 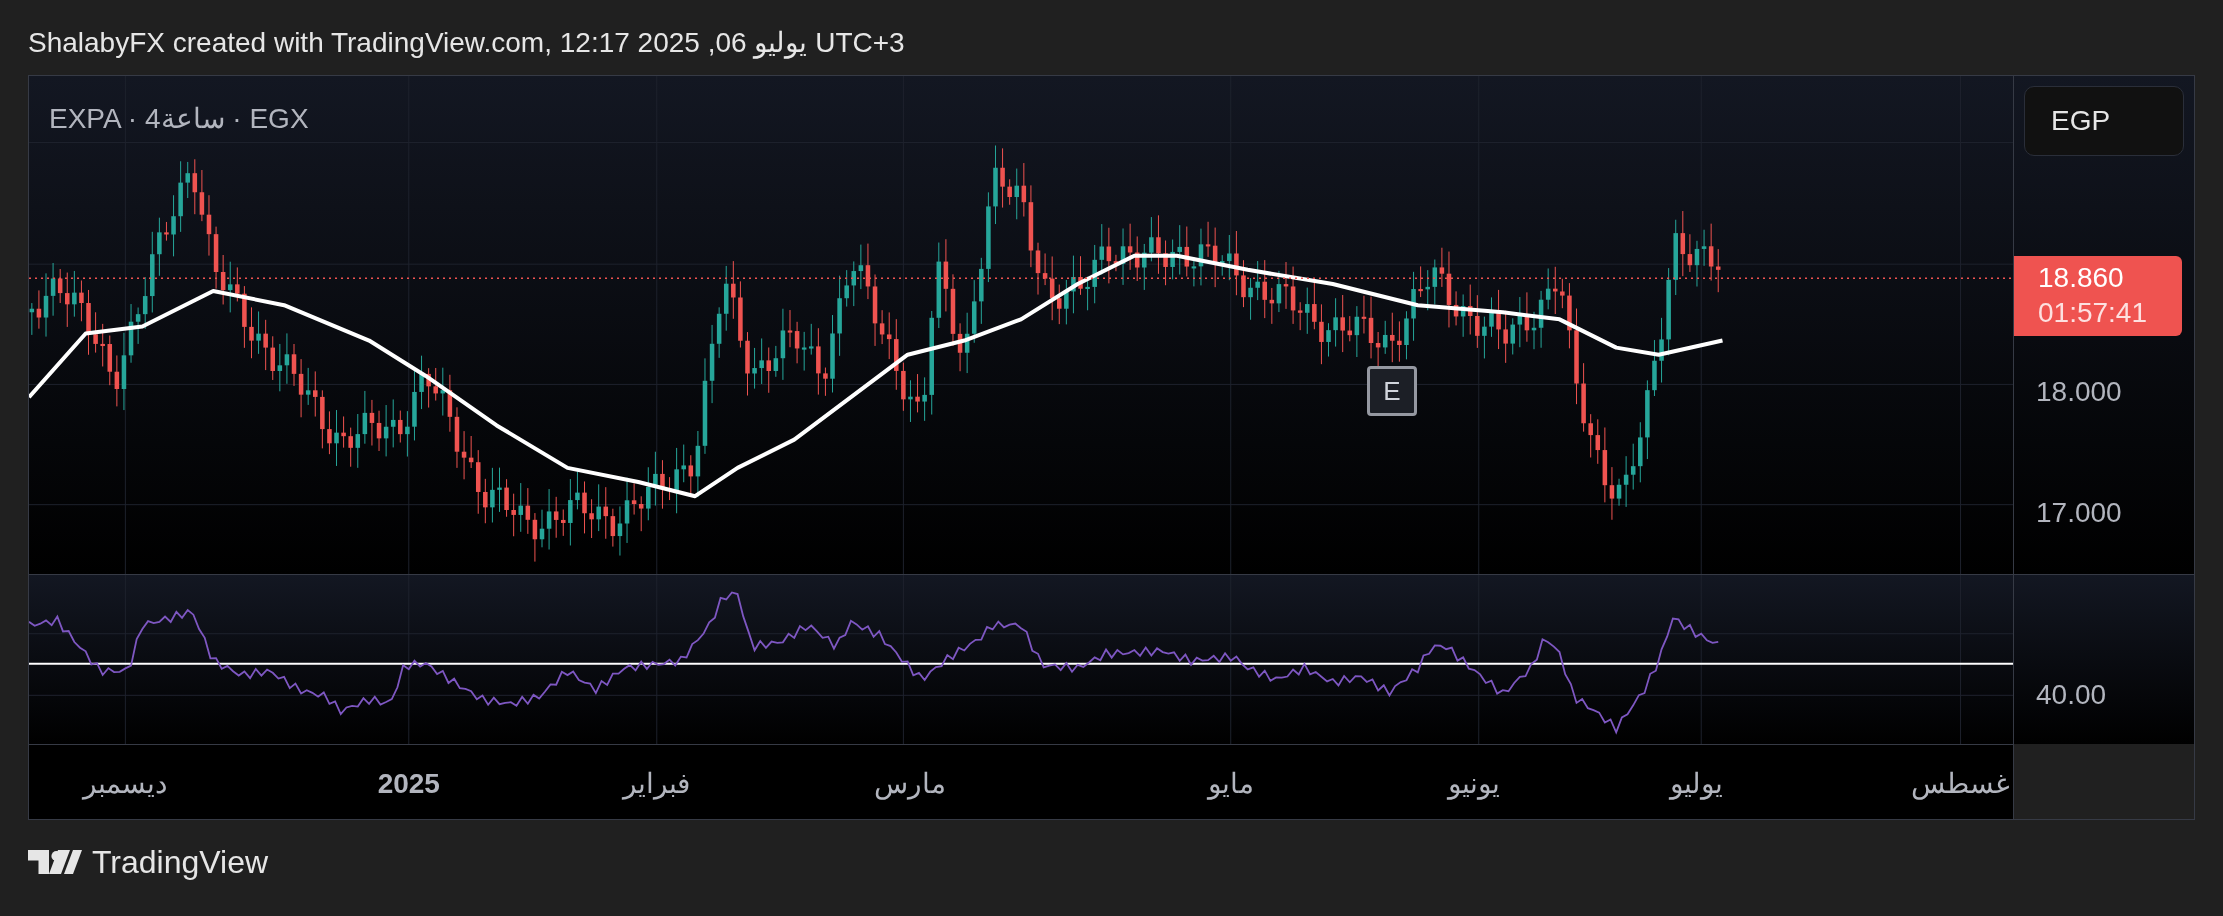 I want to click on last-price: 18.860, so click(x=2081, y=278).